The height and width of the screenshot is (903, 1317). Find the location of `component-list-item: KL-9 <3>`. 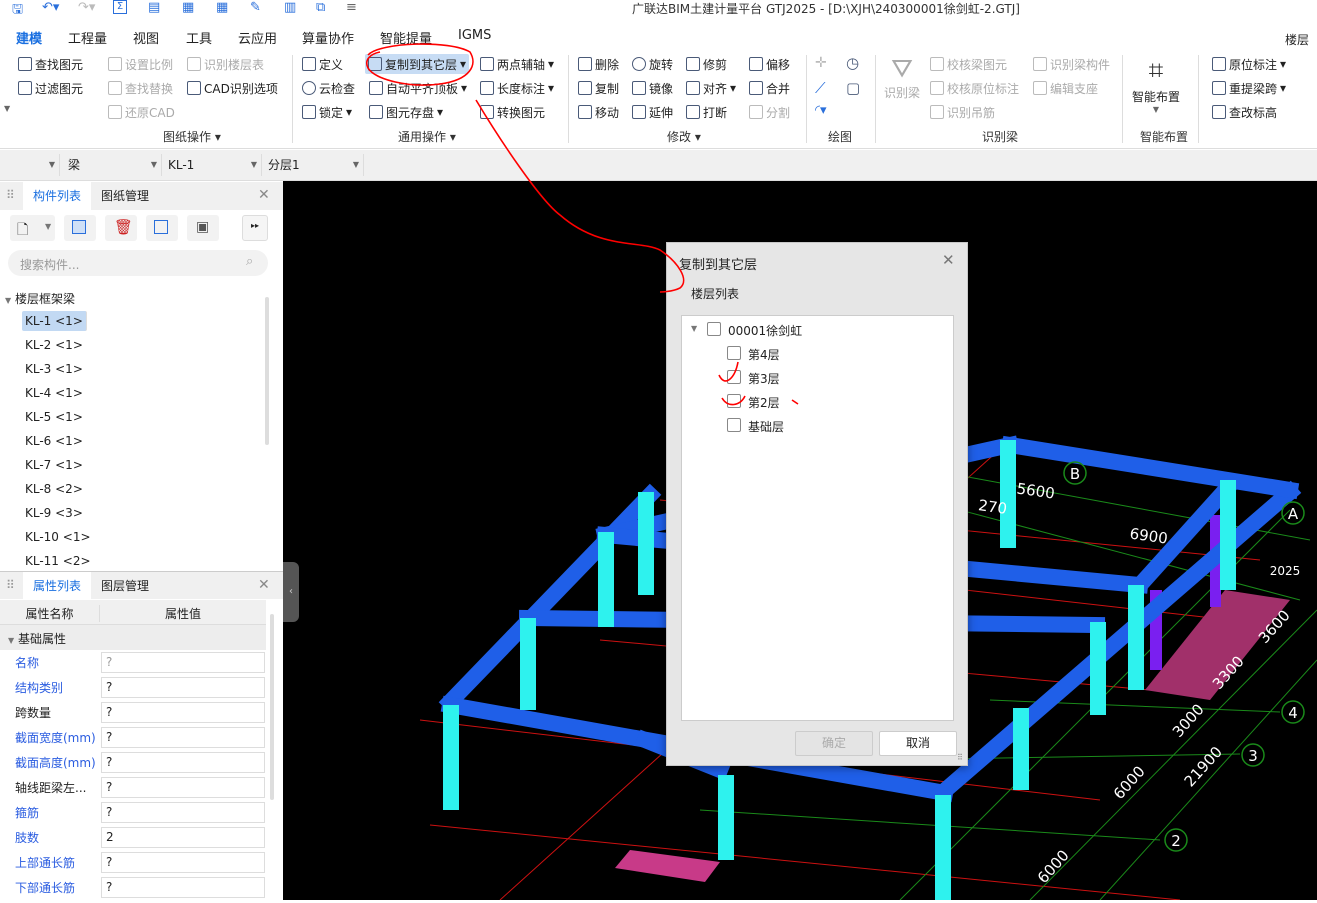

component-list-item: KL-9 <3> is located at coordinates (54, 513).